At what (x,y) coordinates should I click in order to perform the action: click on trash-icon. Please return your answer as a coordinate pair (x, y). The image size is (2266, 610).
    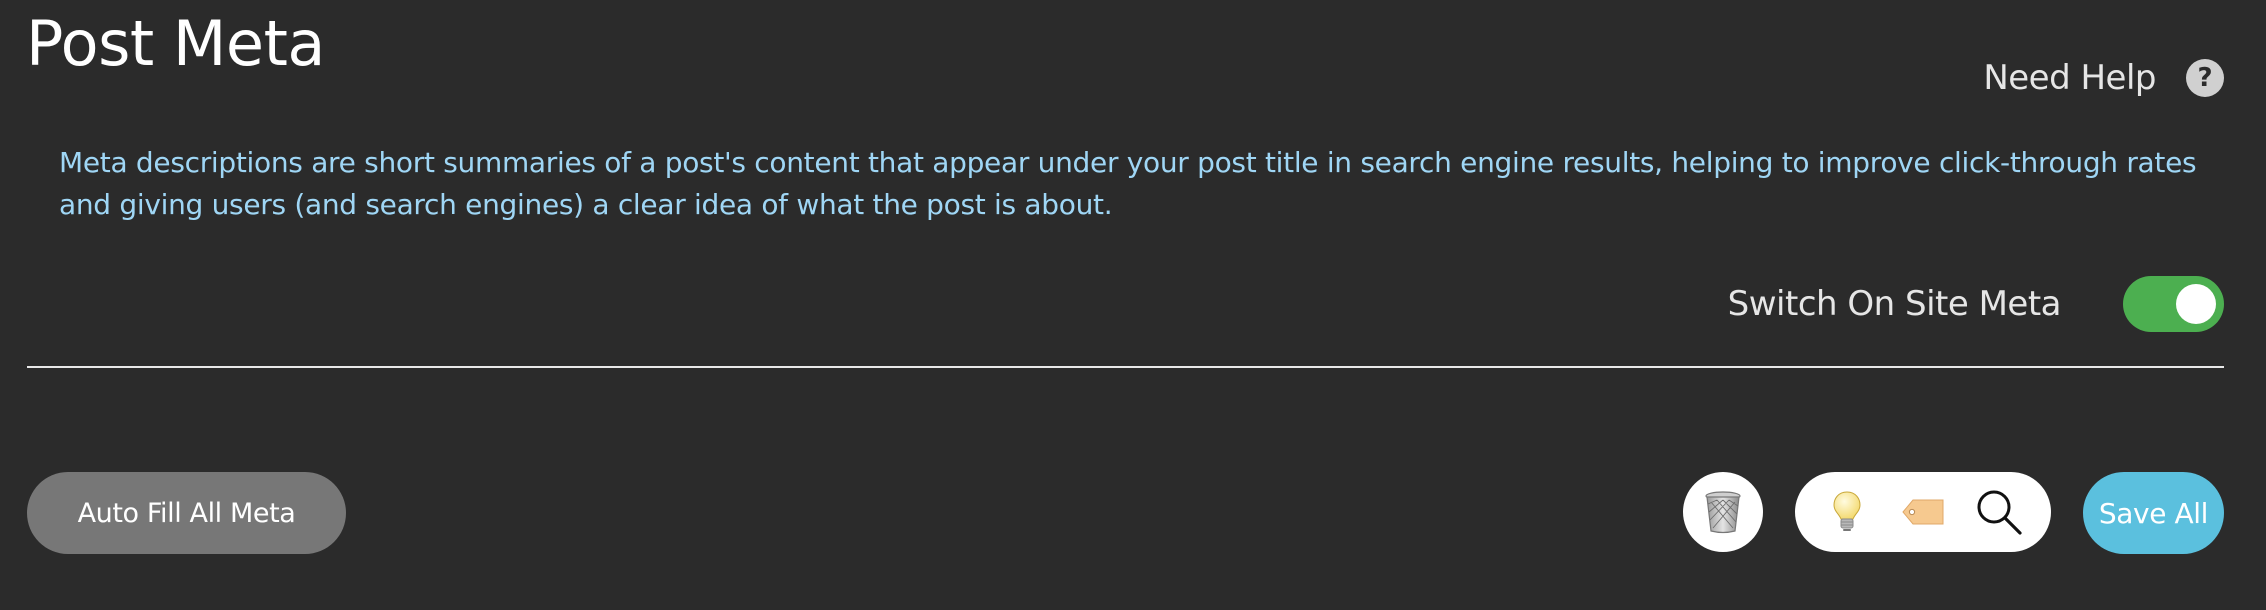
    Looking at the image, I should click on (1723, 512).